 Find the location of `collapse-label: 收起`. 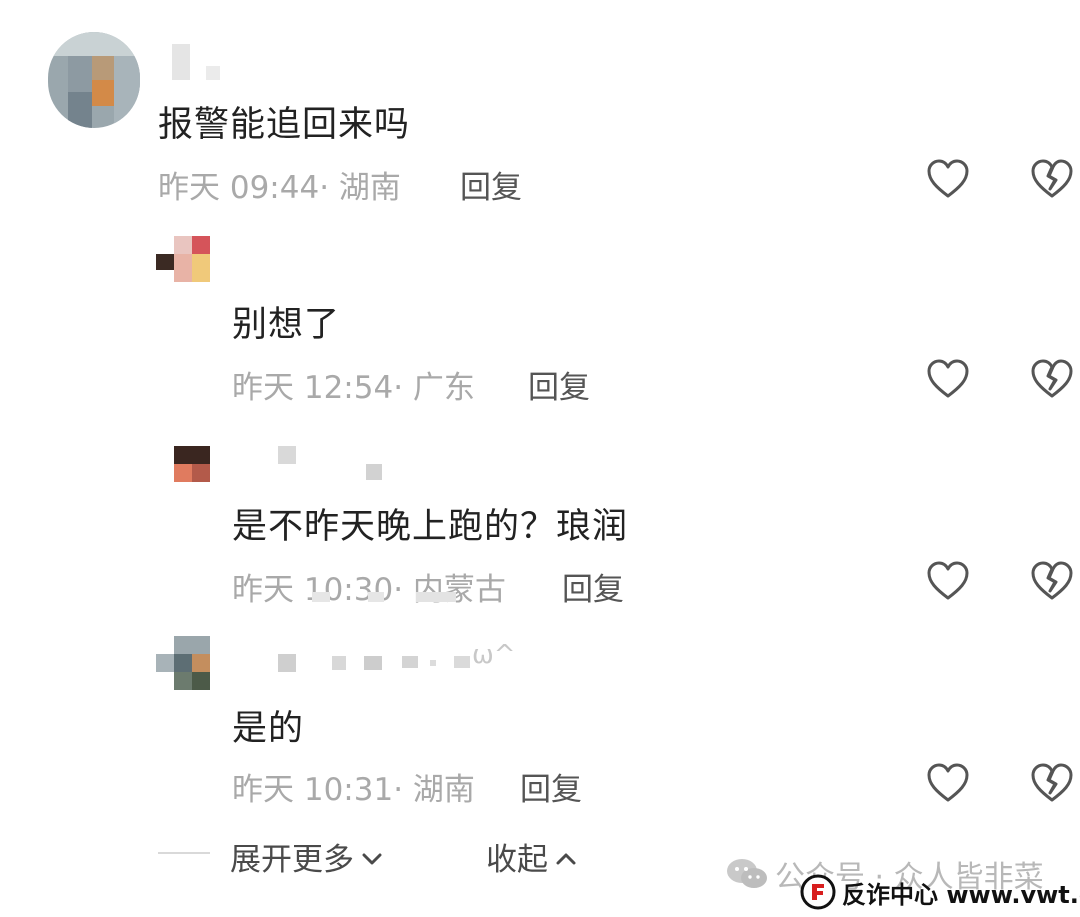

collapse-label: 收起 is located at coordinates (517, 860).